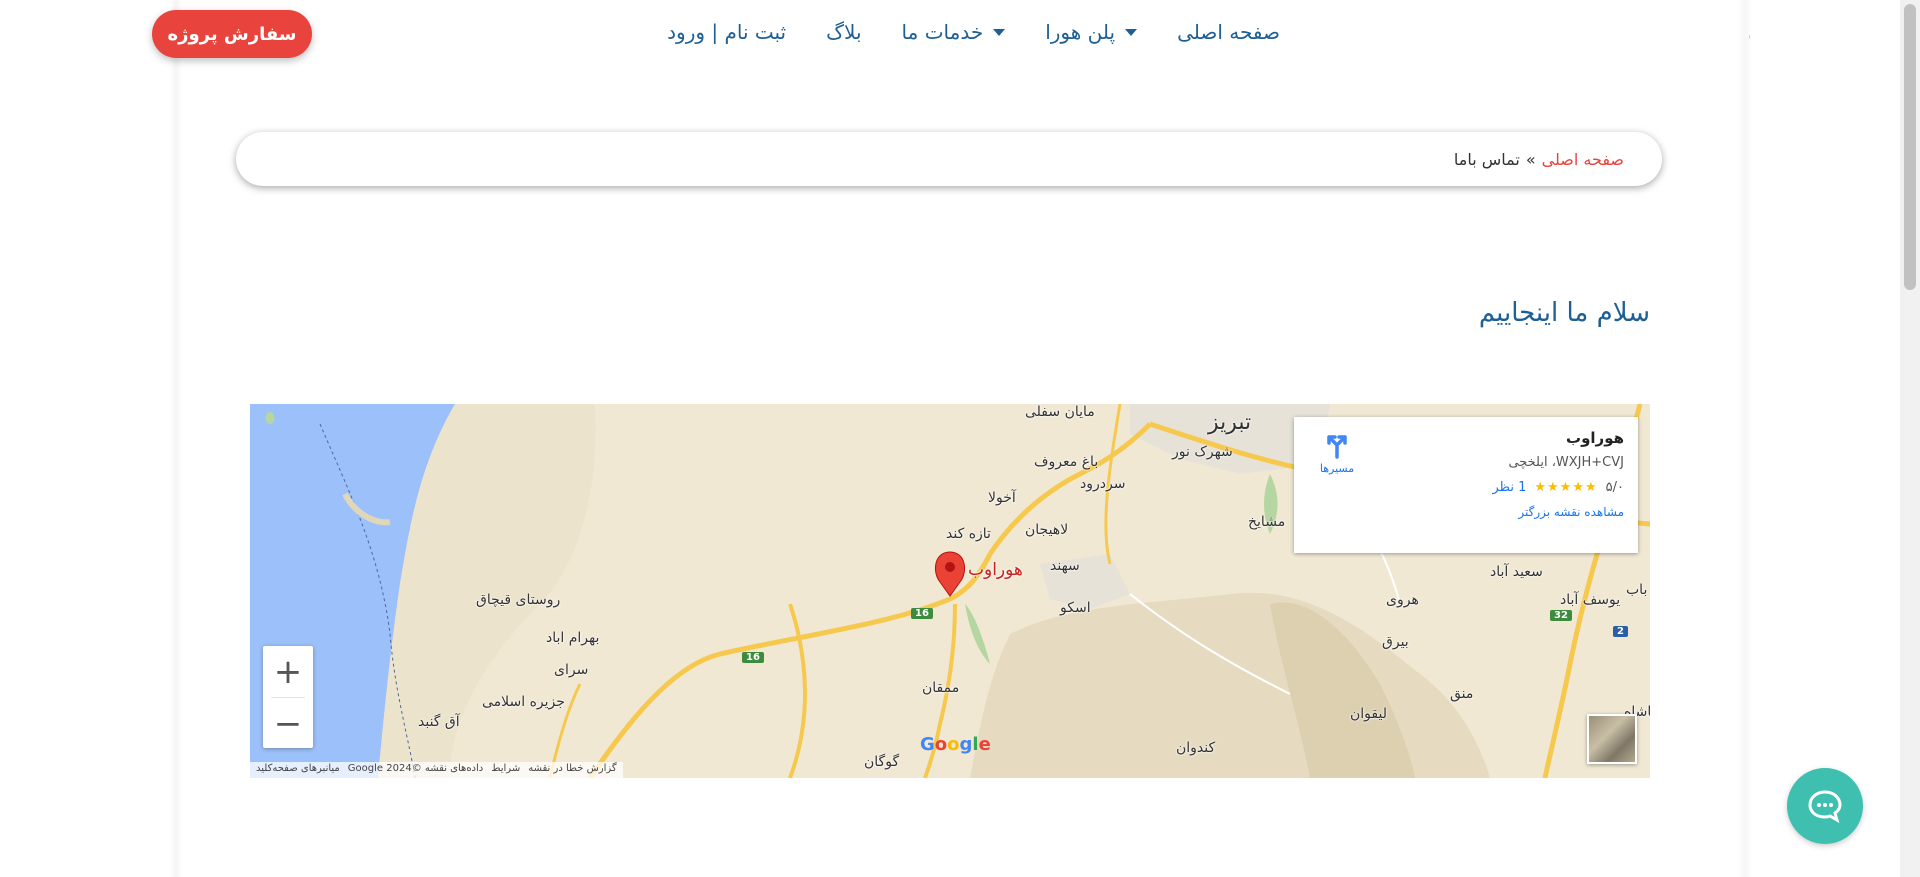  What do you see at coordinates (1202, 452) in the screenshot?
I see `map-label-shahrak-noor: شهرک نور` at bounding box center [1202, 452].